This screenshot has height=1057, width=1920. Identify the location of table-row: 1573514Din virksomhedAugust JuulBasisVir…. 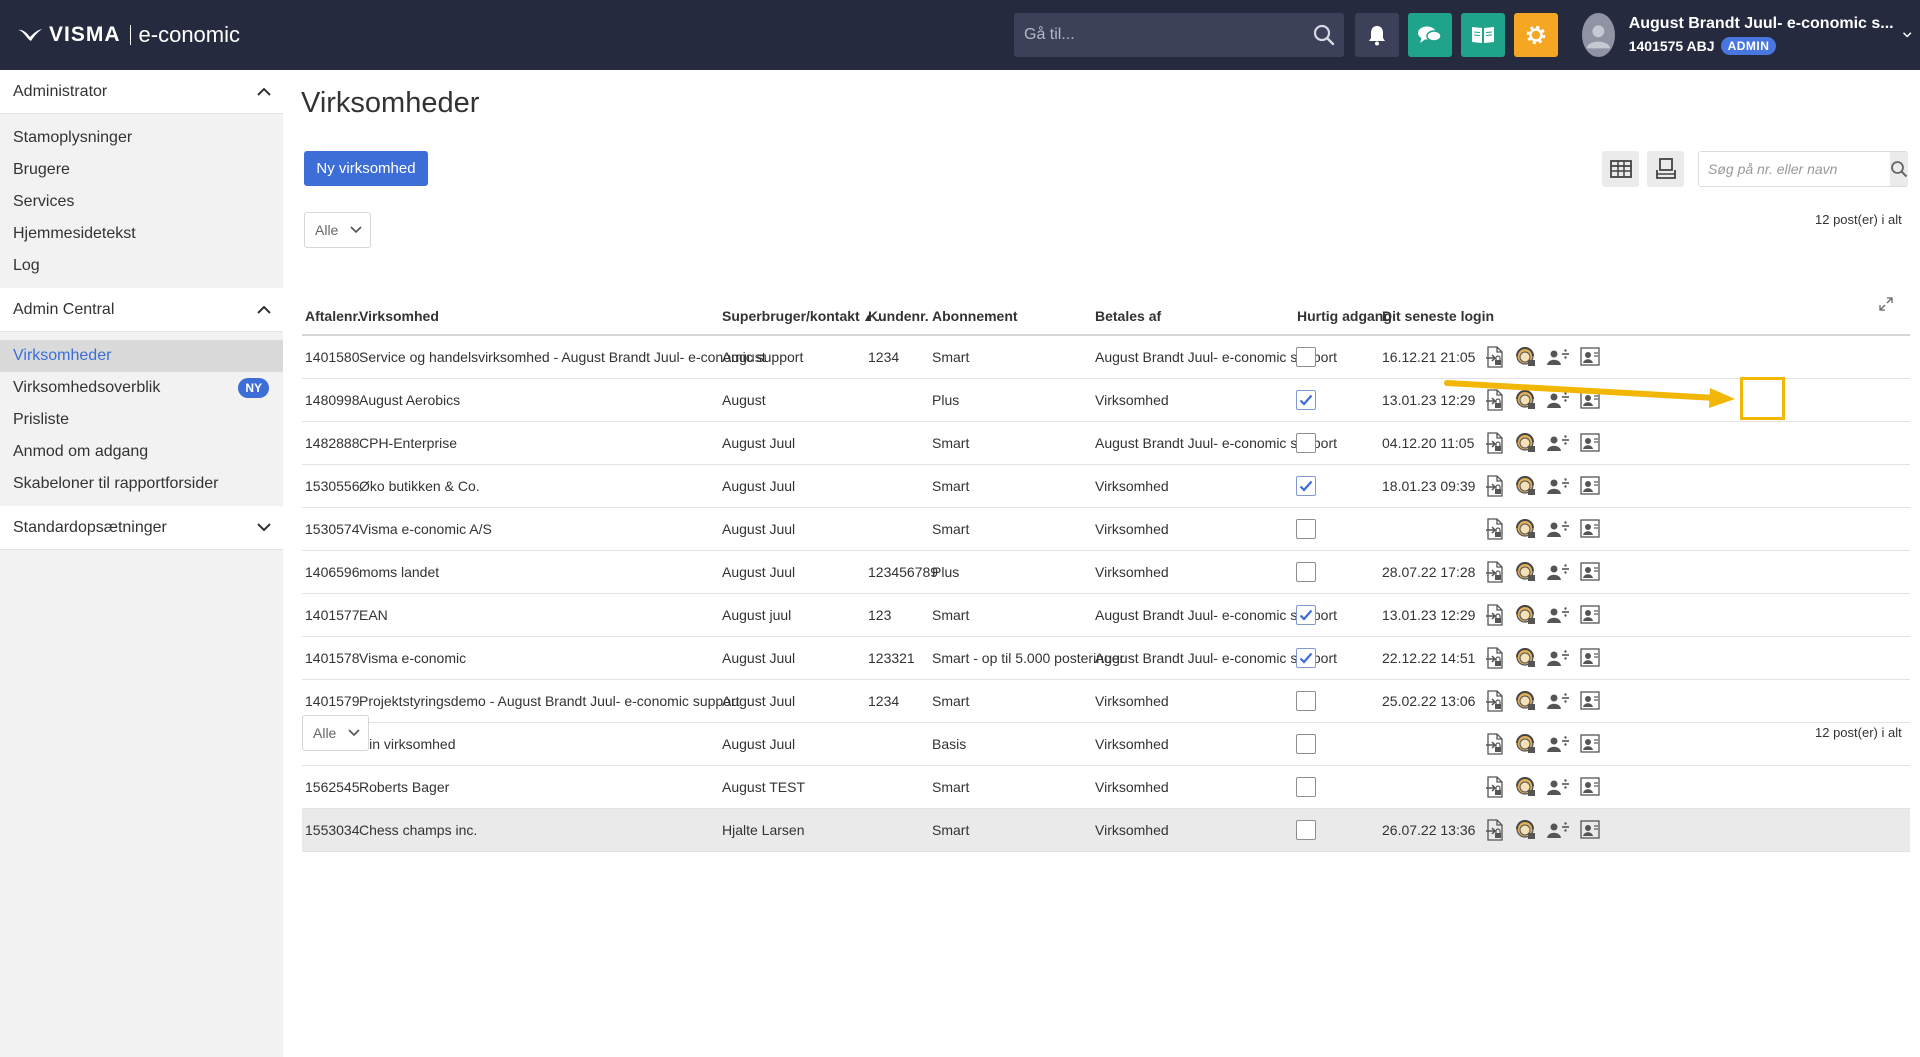
(1106, 744).